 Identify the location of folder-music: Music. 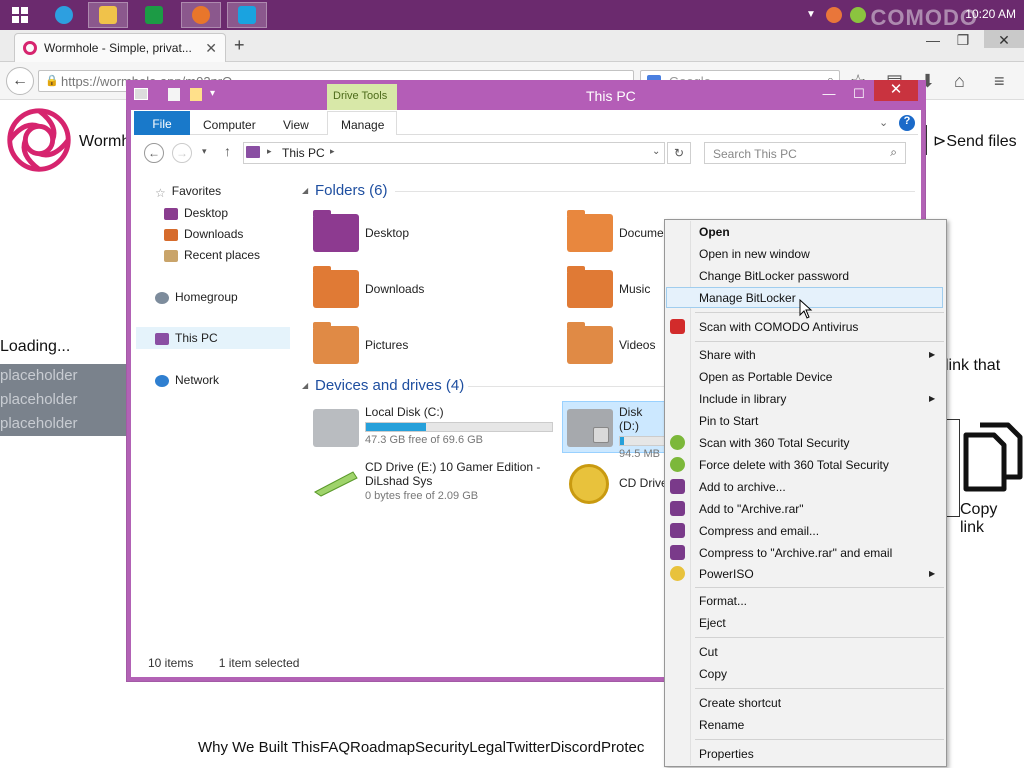
(608, 287).